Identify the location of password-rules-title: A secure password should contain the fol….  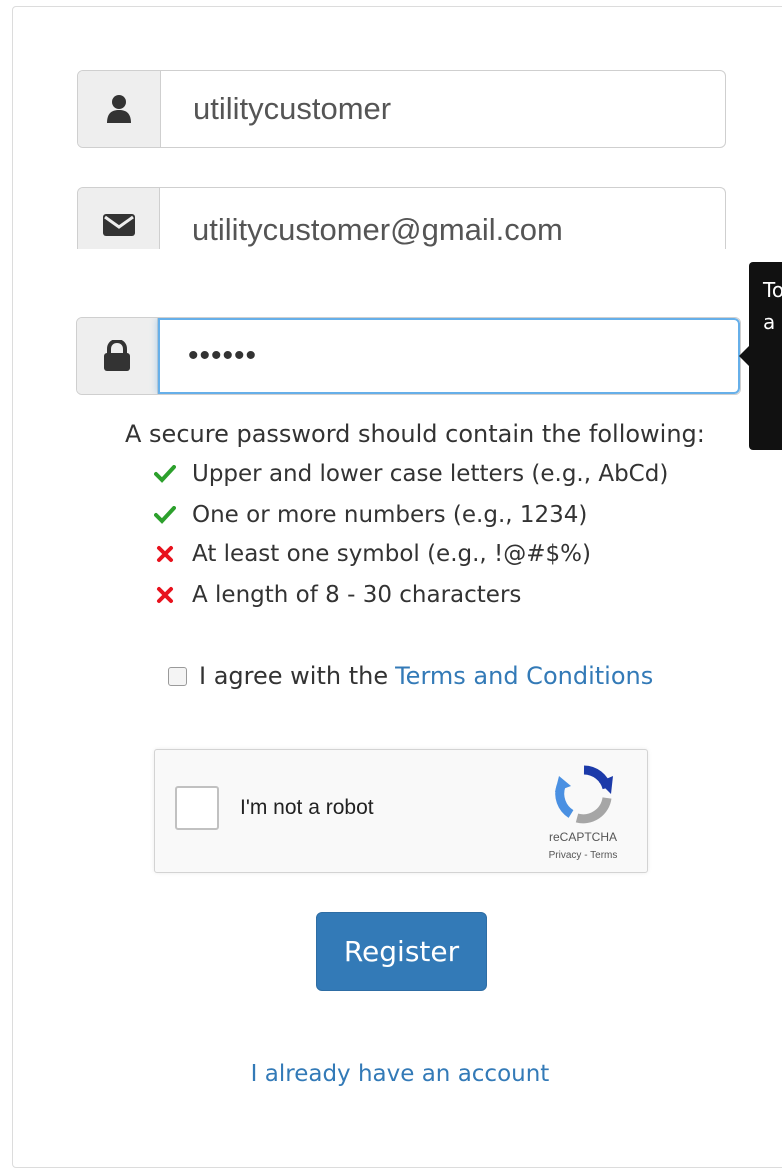
(415, 434).